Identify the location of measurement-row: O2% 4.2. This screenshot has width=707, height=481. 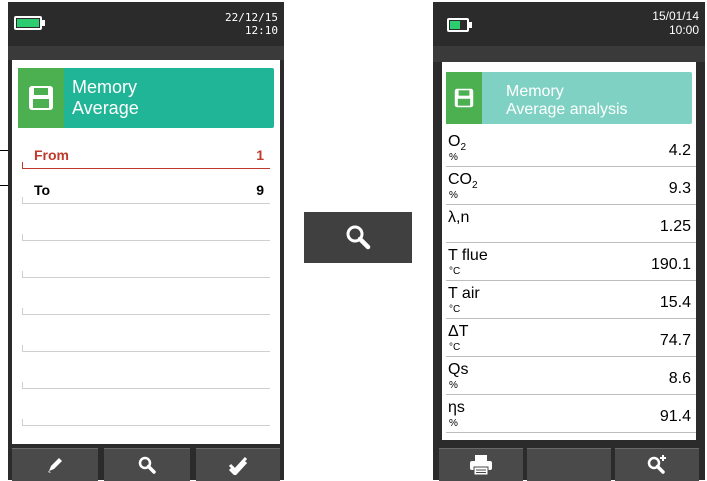
(571, 148).